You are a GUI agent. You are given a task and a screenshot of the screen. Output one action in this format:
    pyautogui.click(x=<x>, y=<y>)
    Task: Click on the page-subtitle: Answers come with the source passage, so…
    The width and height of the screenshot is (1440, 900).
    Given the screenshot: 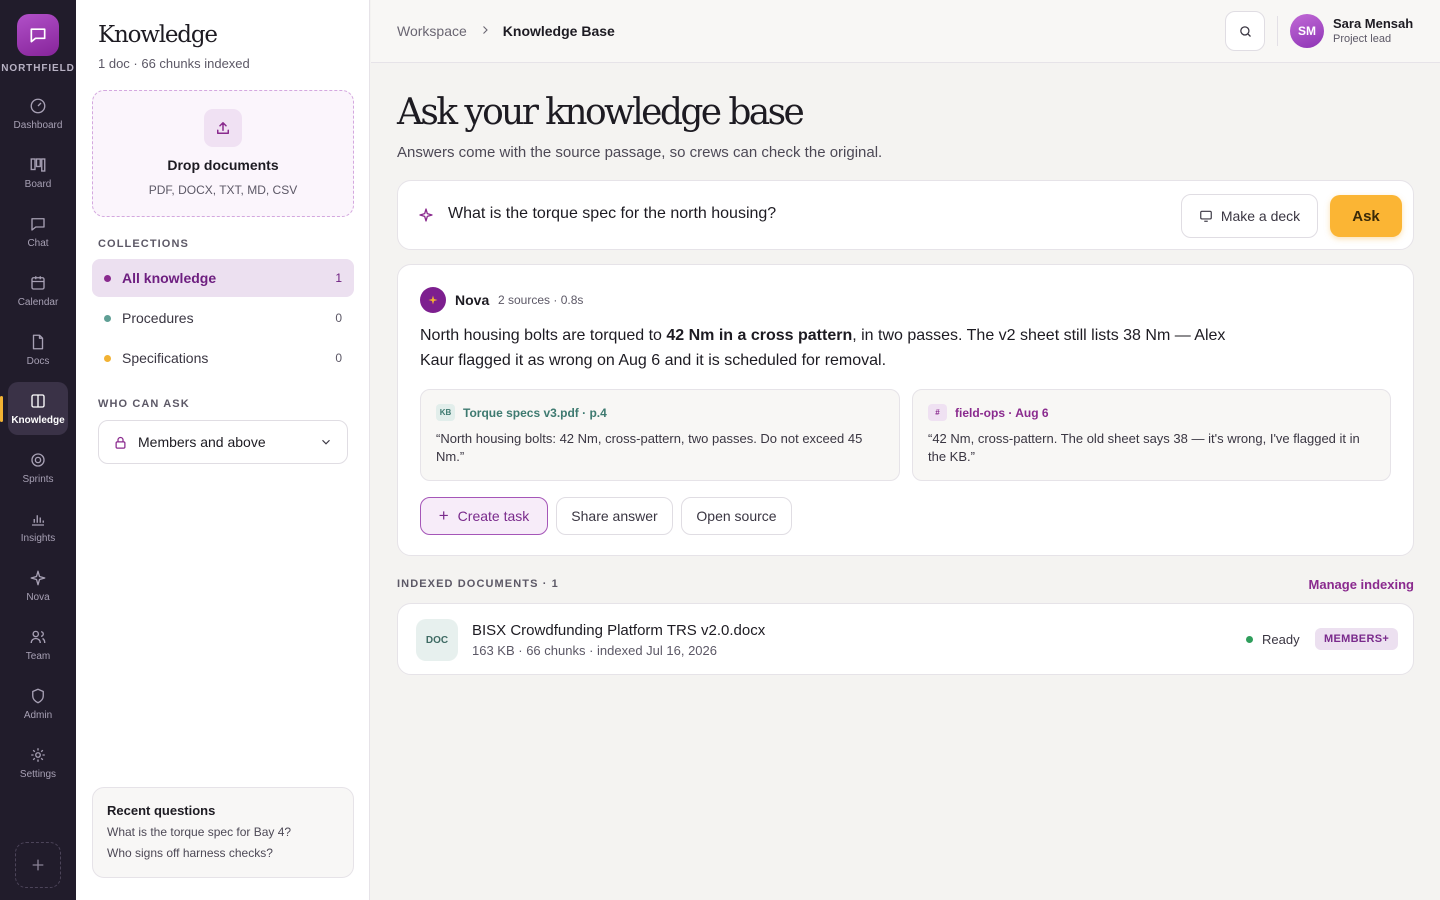 What is the action you would take?
    pyautogui.click(x=640, y=152)
    